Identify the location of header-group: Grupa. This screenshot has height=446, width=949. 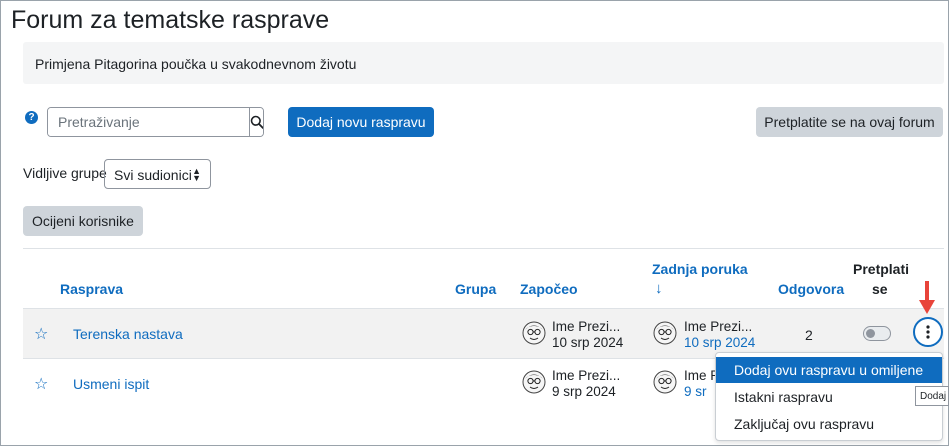
(475, 289).